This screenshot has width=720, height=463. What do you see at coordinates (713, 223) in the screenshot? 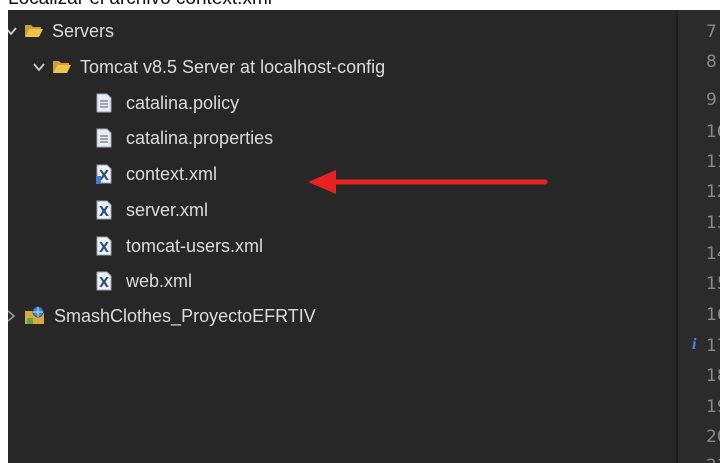
I see `line-number: 13` at bounding box center [713, 223].